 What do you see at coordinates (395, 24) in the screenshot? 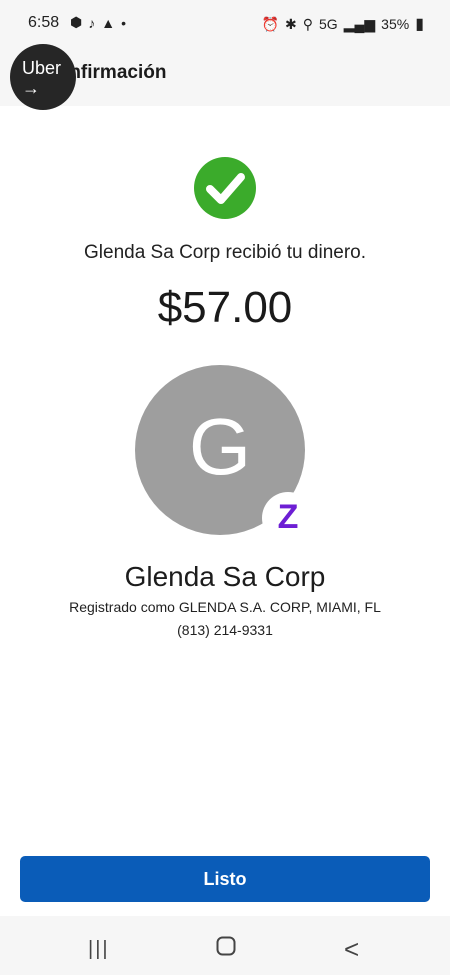
I see `battery-percent: 35%` at bounding box center [395, 24].